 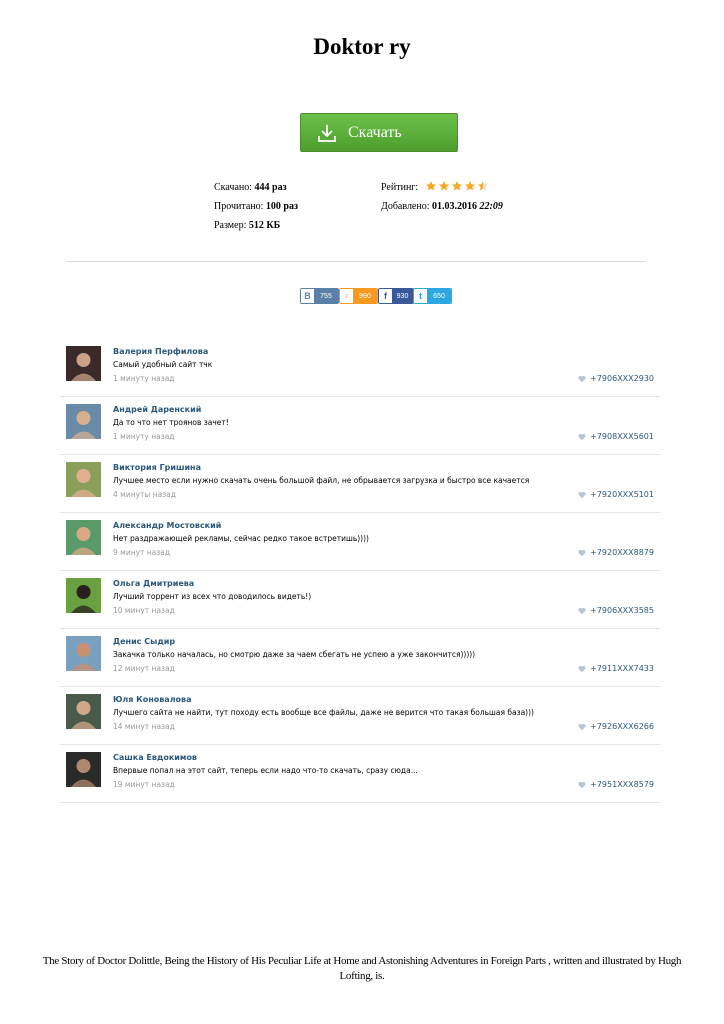 What do you see at coordinates (157, 409) in the screenshot?
I see `comment-author: Андрей Даренский` at bounding box center [157, 409].